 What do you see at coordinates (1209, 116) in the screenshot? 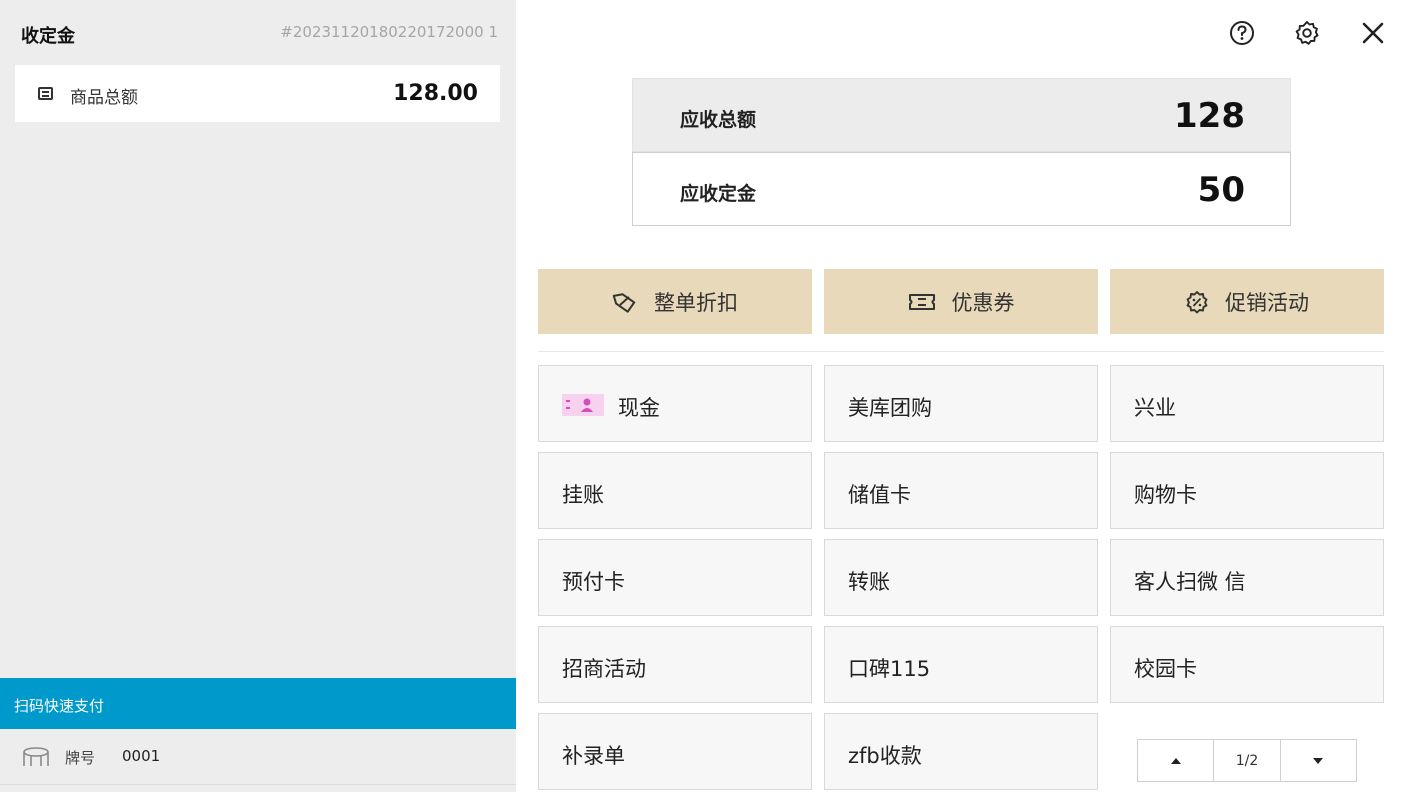
I see `receivable-total-value: 128` at bounding box center [1209, 116].